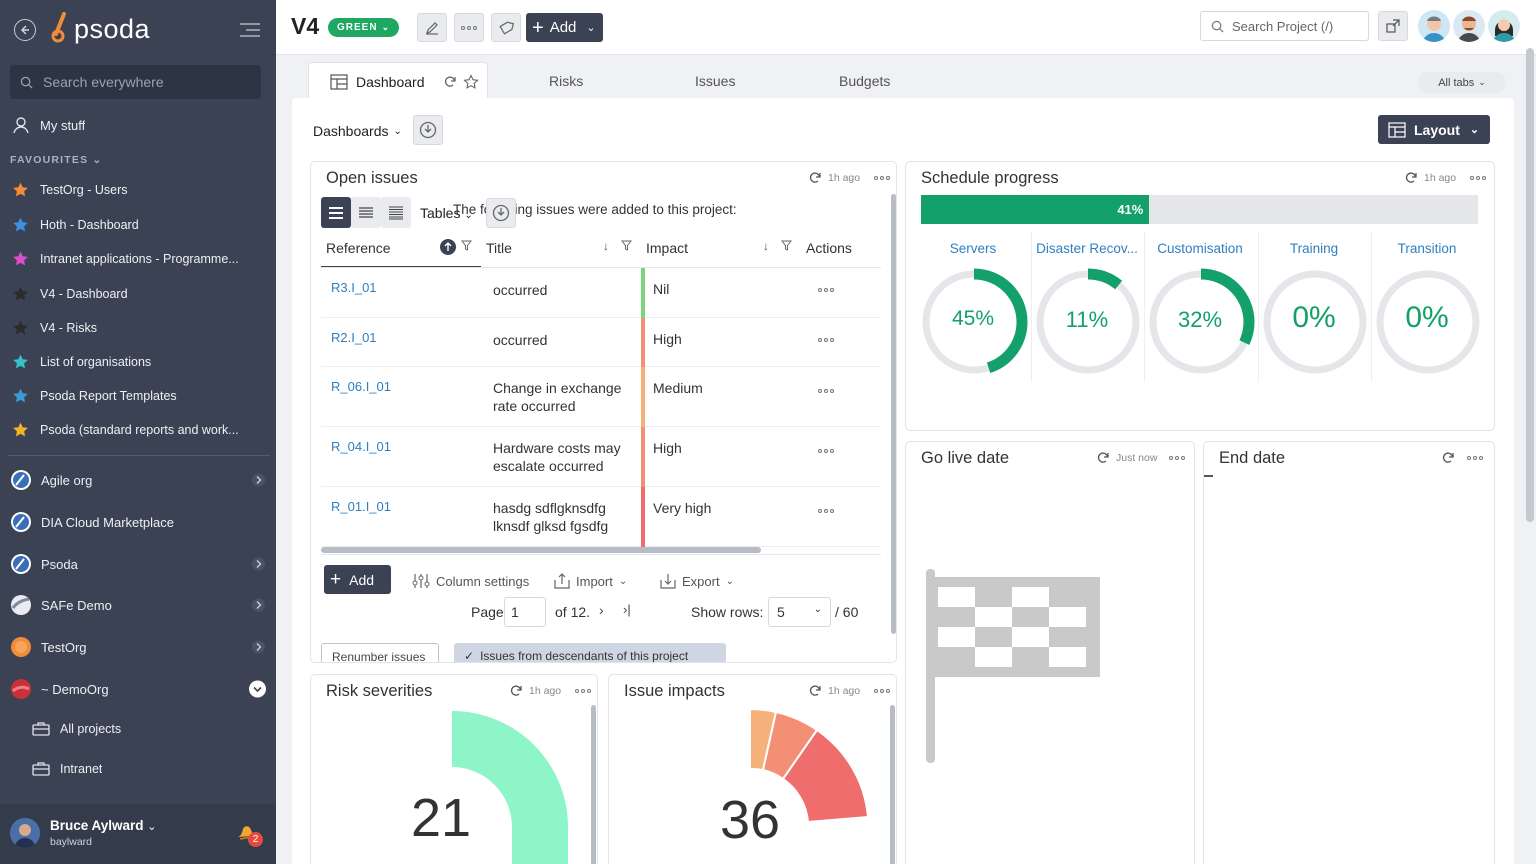 This screenshot has height=864, width=1536. What do you see at coordinates (864, 81) in the screenshot?
I see `tab-budgets: Budgets` at bounding box center [864, 81].